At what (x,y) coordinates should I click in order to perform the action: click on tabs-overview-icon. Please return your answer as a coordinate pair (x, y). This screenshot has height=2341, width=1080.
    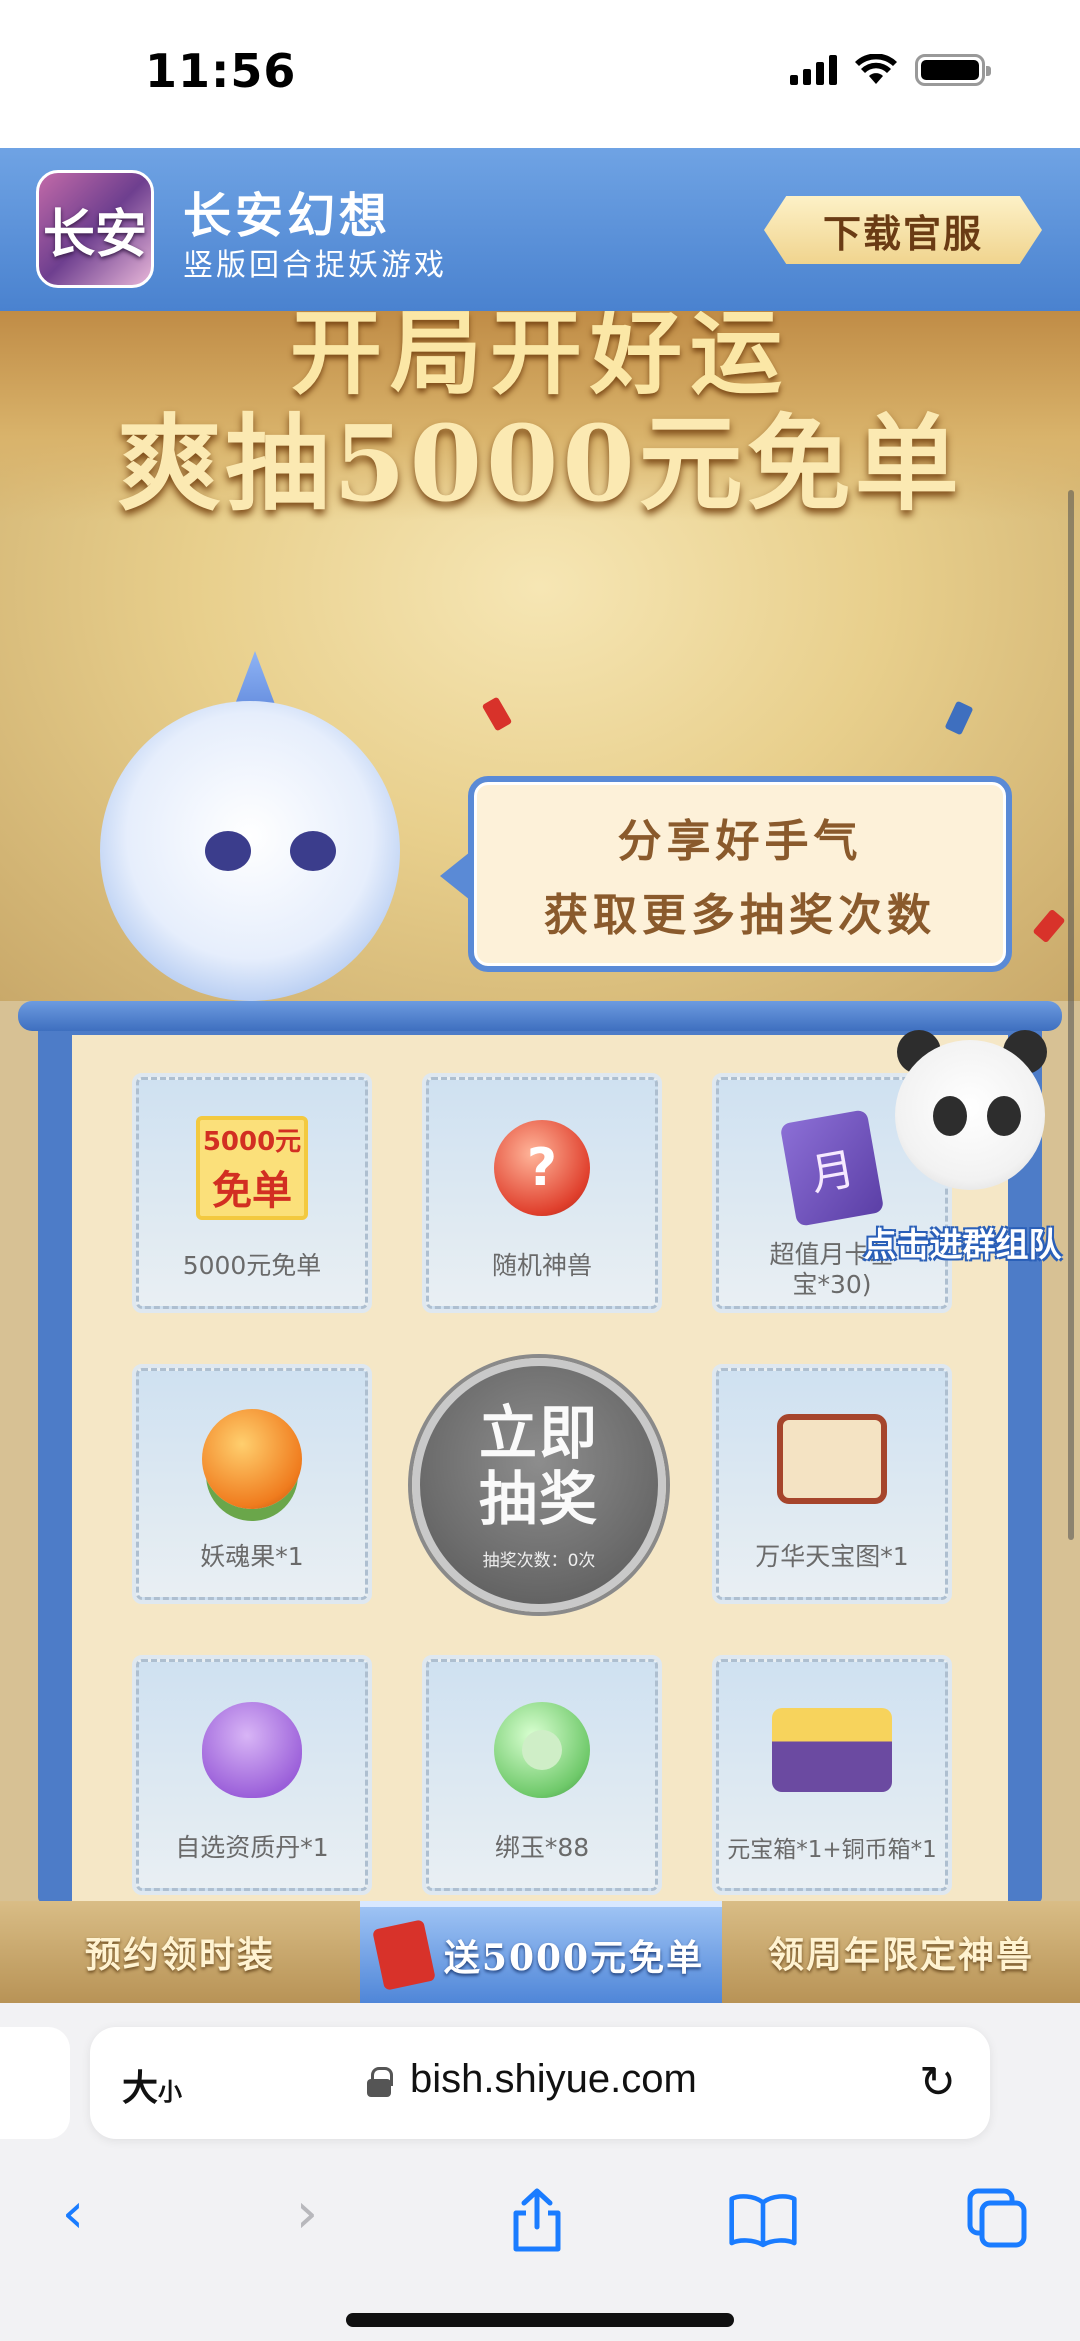
    Looking at the image, I should click on (997, 2218).